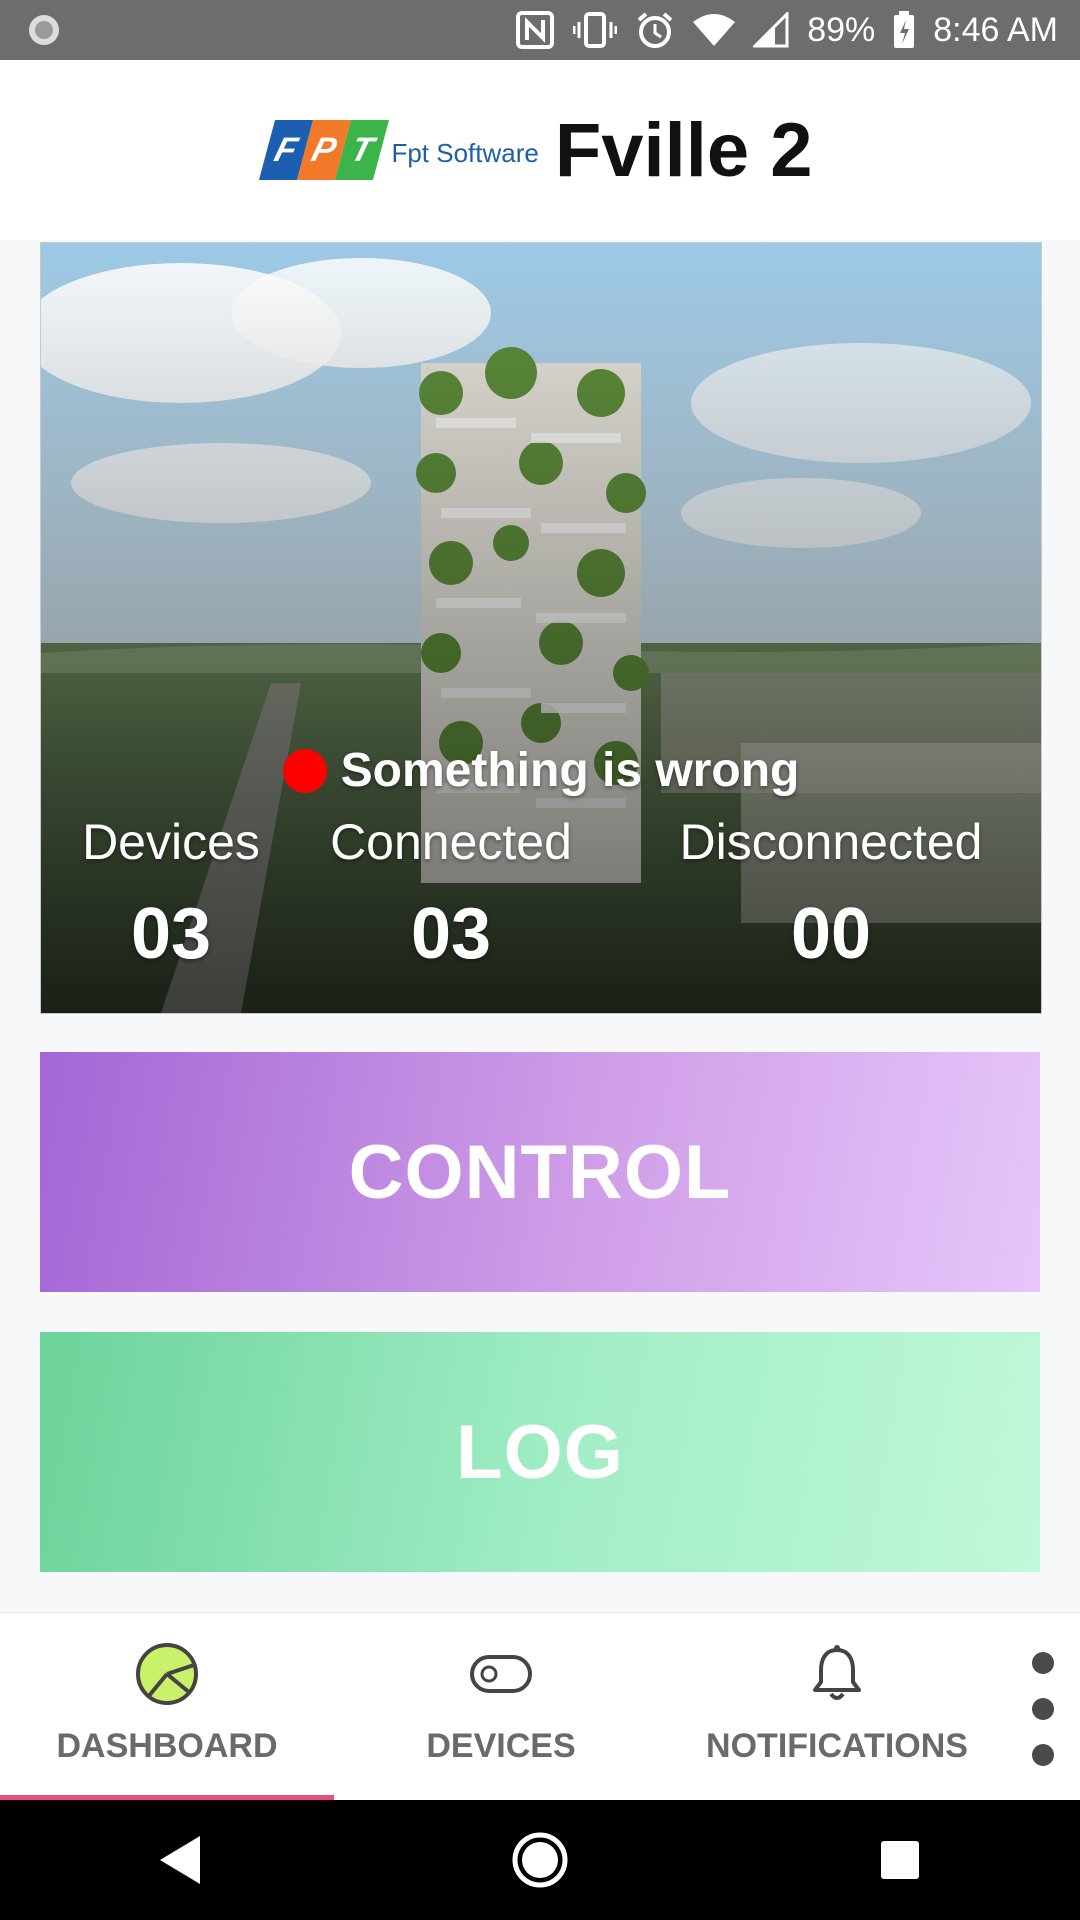 The image size is (1080, 1920). Describe the element at coordinates (180, 1860) in the screenshot. I see `back-icon` at that location.